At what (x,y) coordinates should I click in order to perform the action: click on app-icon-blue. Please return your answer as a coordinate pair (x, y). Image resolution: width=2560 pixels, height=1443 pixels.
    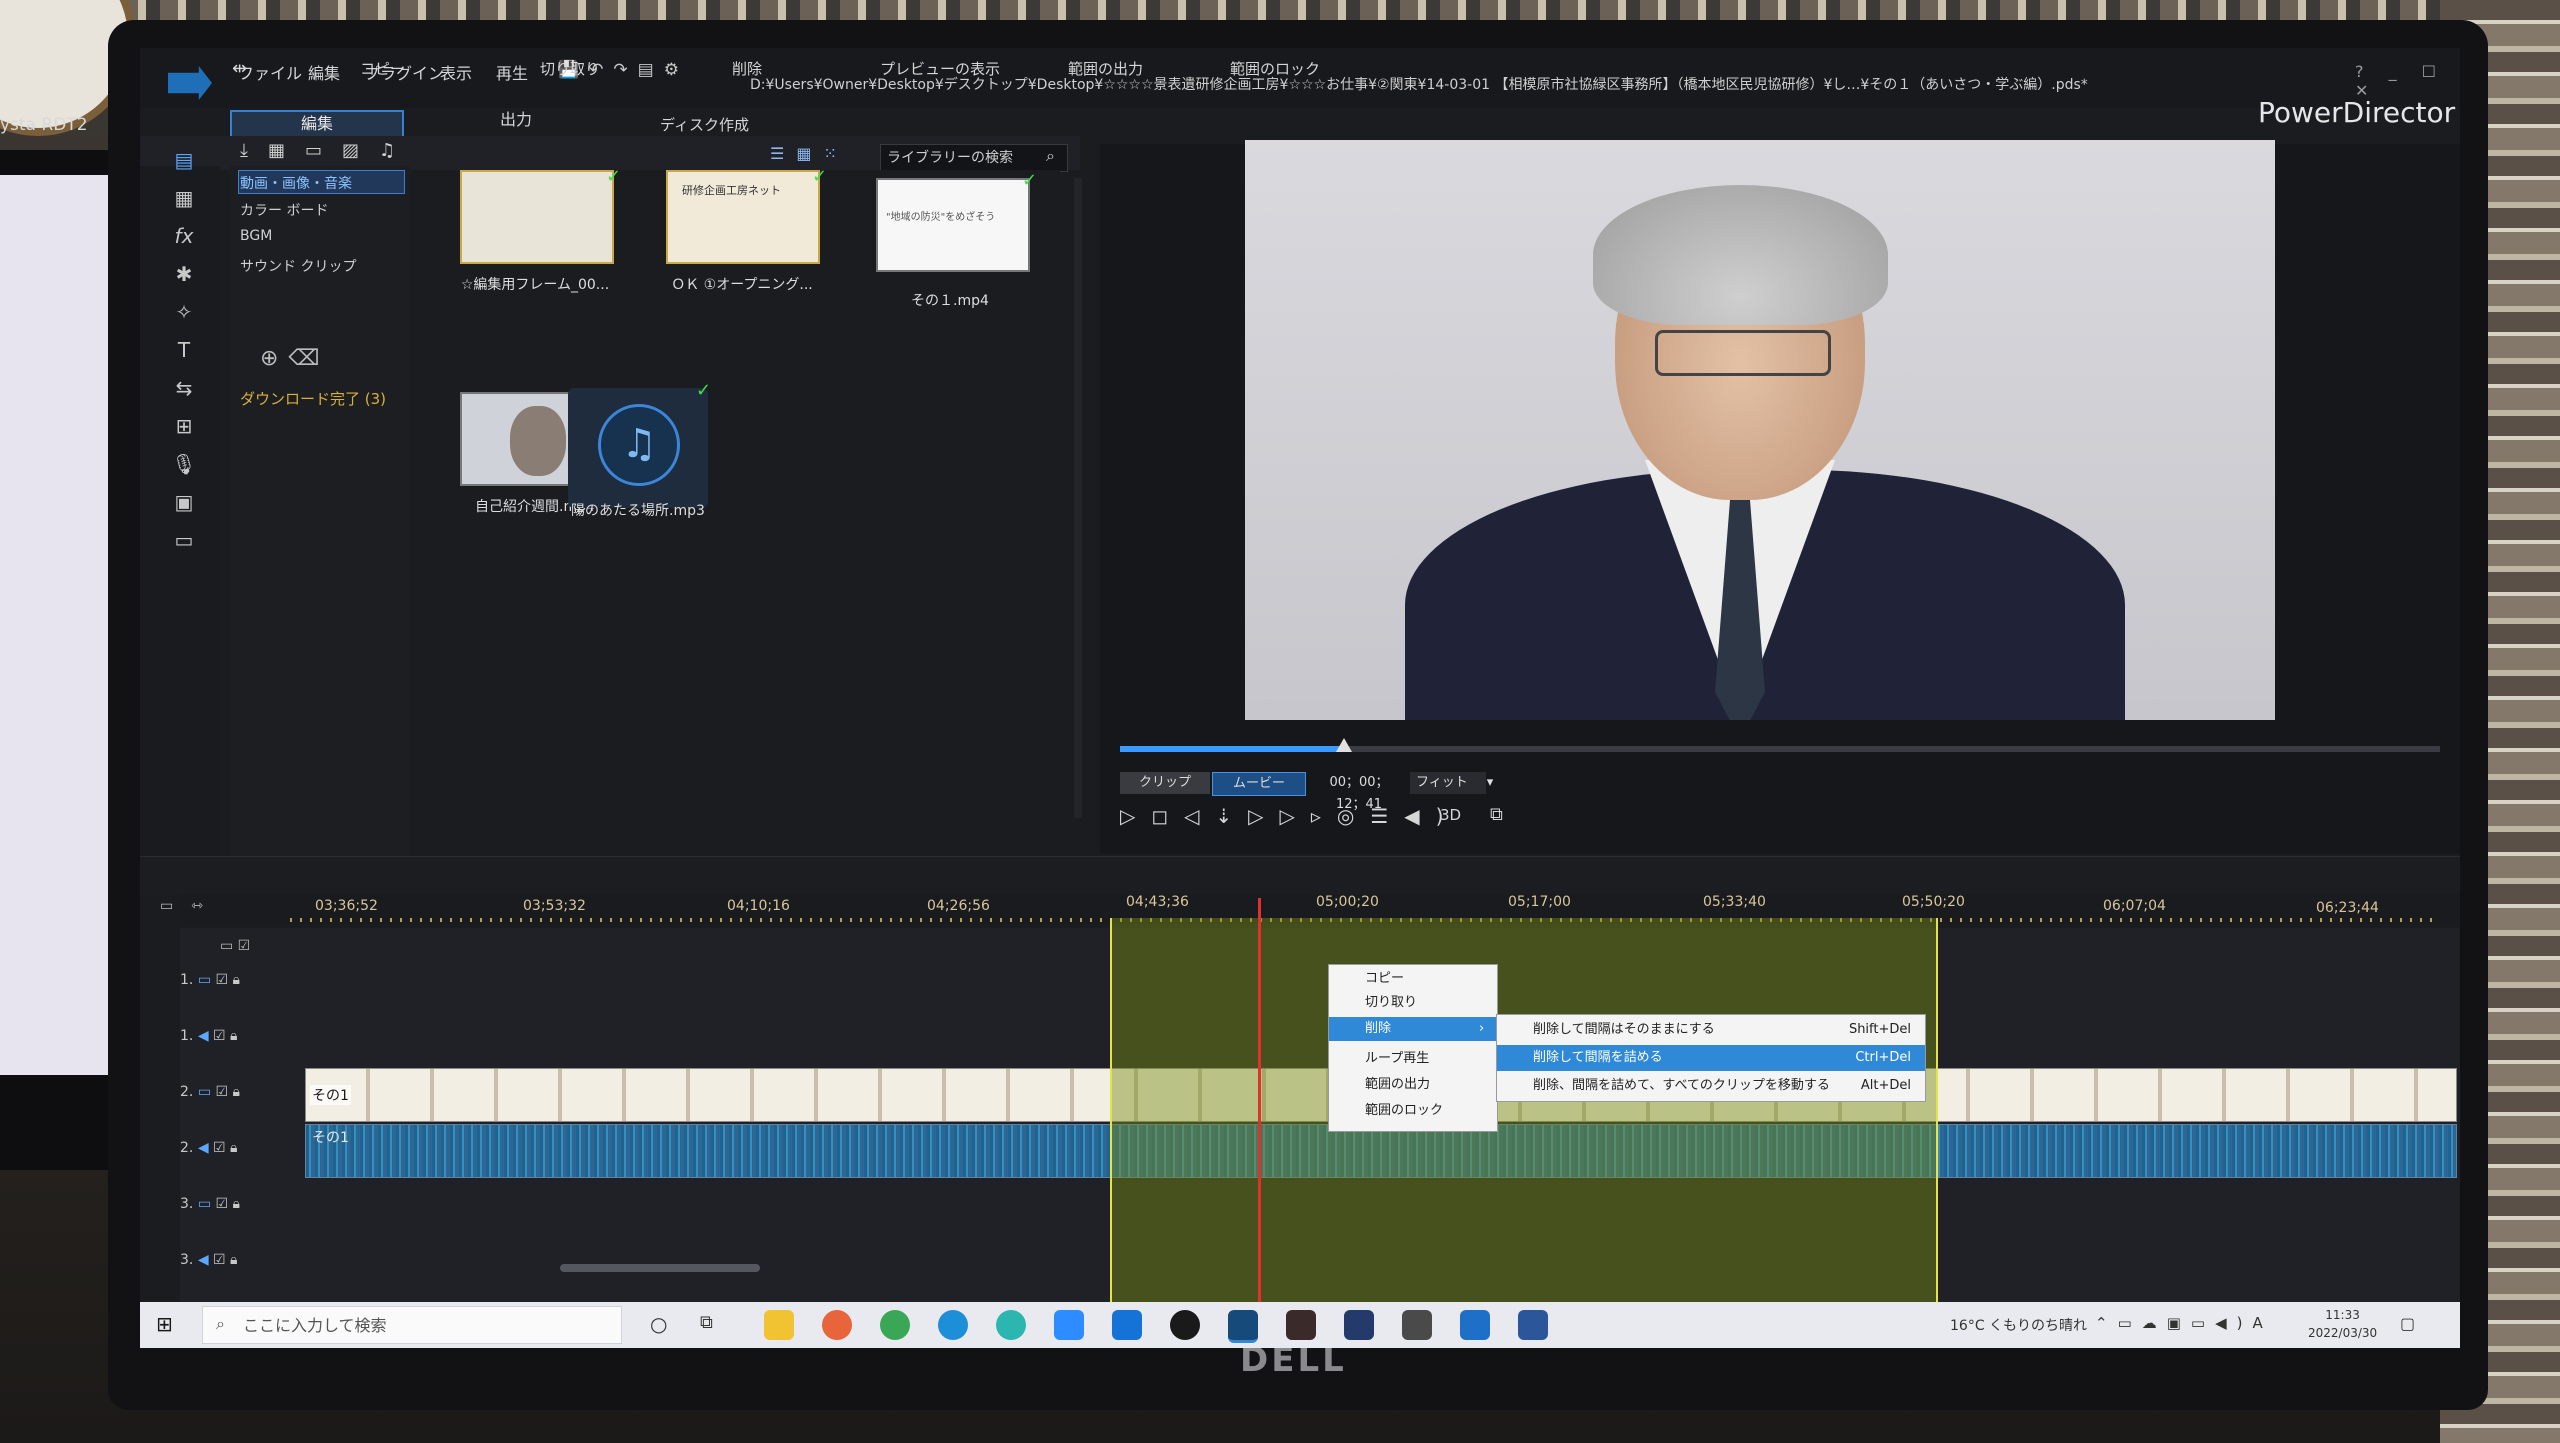
    Looking at the image, I should click on (1127, 1325).